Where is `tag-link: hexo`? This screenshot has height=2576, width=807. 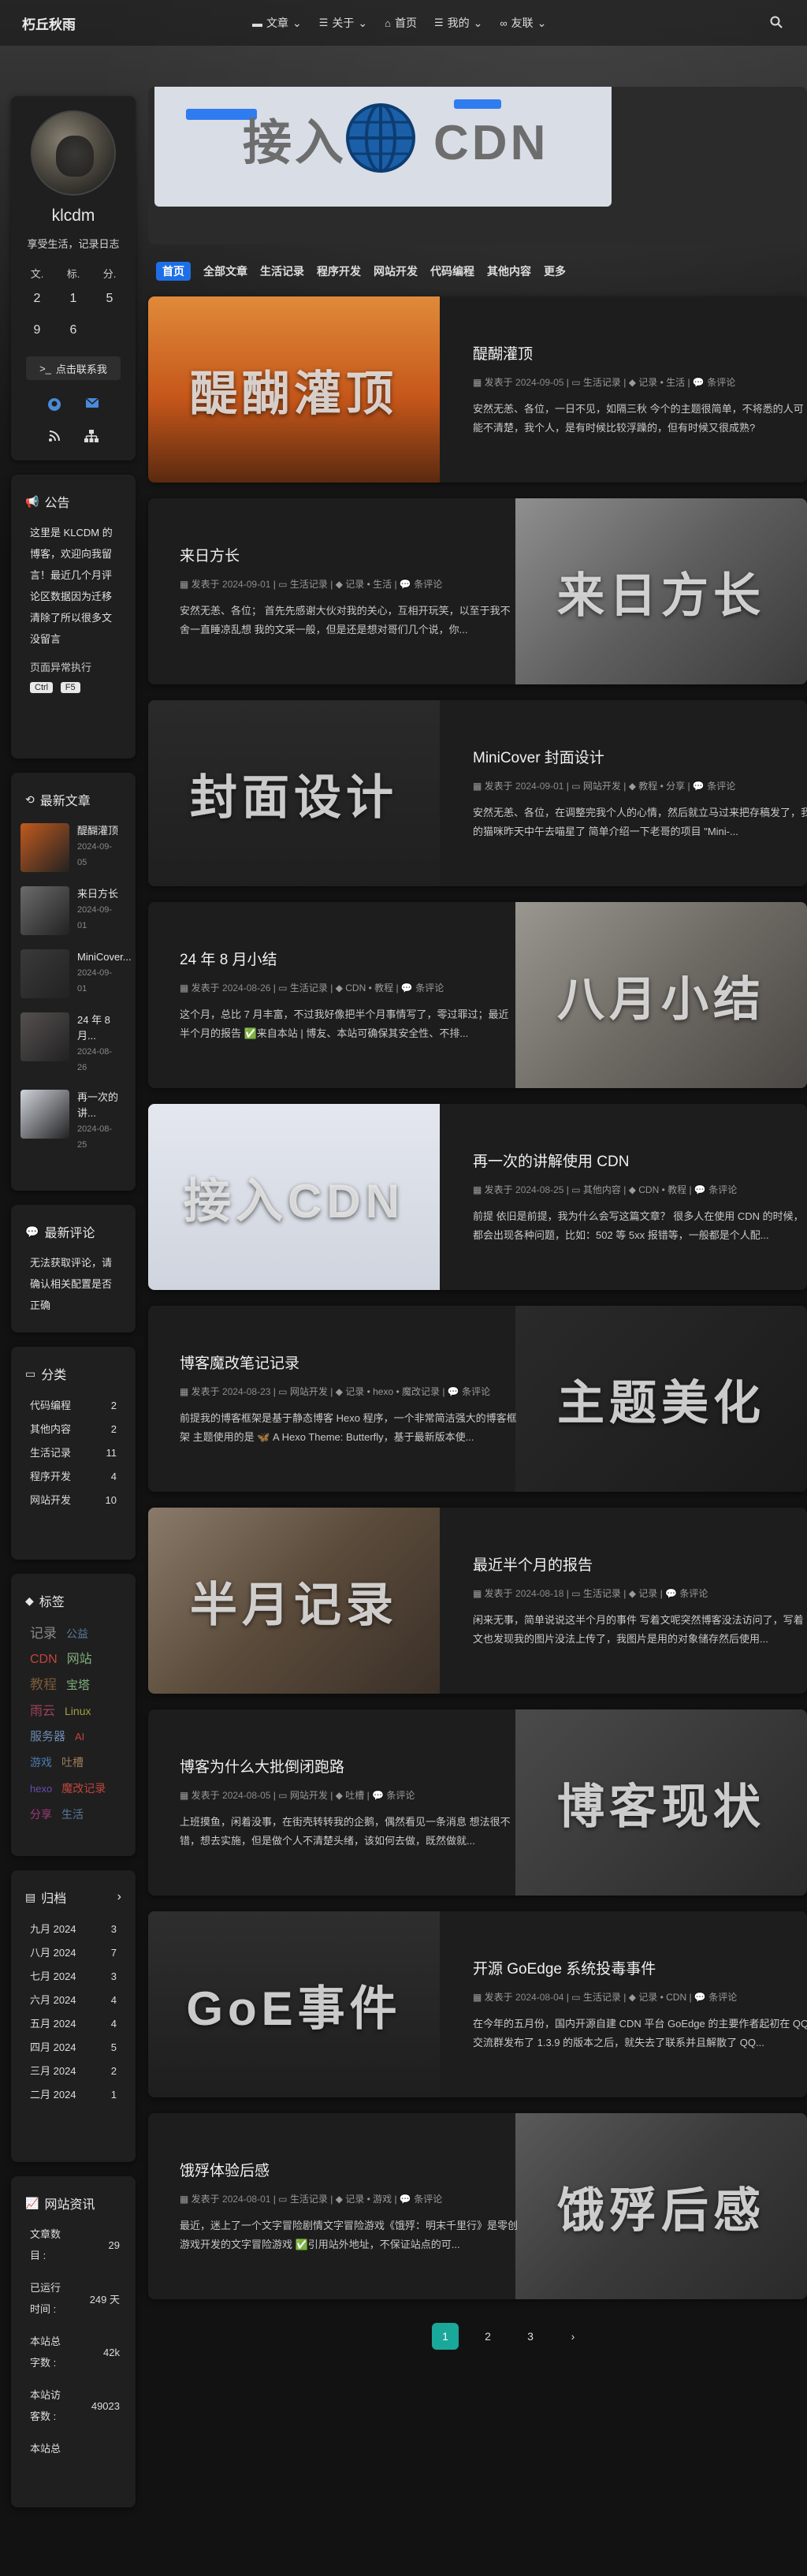
tag-link: hexo is located at coordinates (41, 1789).